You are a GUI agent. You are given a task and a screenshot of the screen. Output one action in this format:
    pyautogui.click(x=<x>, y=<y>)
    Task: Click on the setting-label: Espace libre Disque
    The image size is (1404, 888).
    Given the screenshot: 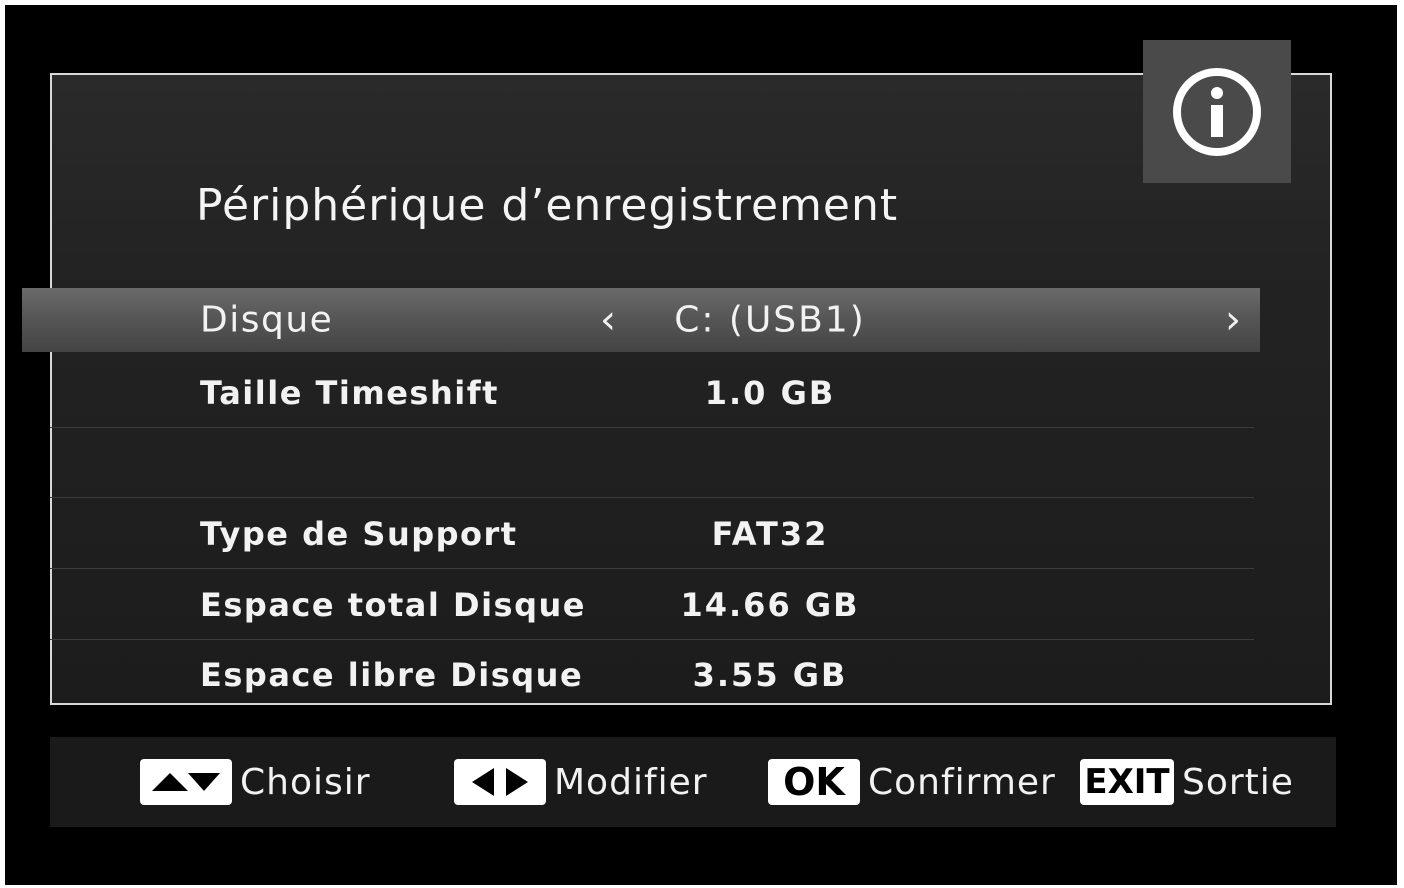 What is the action you would take?
    pyautogui.click(x=392, y=675)
    